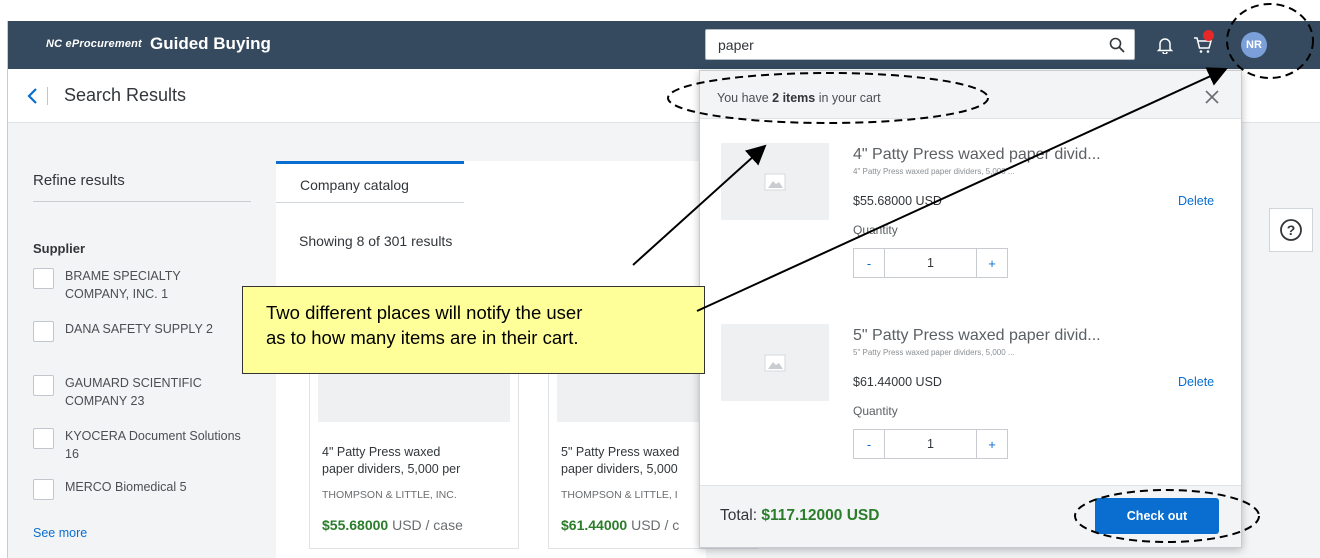 The height and width of the screenshot is (558, 1320). What do you see at coordinates (425, 525) in the screenshot?
I see `price-unit: USD / case` at bounding box center [425, 525].